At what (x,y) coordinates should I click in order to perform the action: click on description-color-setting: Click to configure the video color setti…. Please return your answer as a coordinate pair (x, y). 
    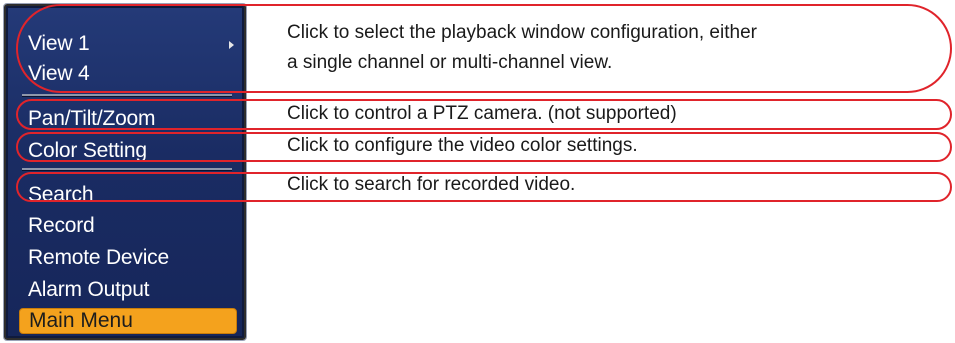
    Looking at the image, I should click on (462, 145).